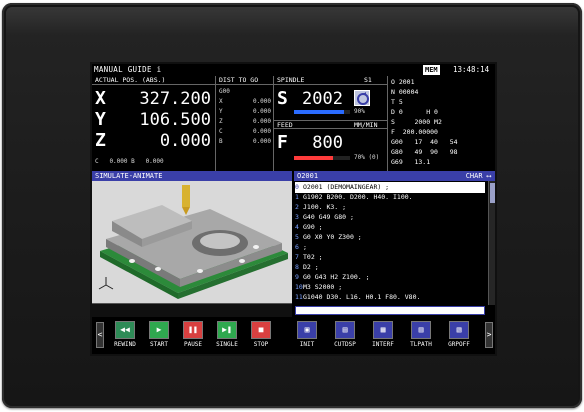  Describe the element at coordinates (293, 70) in the screenshot. I see `title-bar: MANUAL GUIDE i MEM 13:48:14` at that location.